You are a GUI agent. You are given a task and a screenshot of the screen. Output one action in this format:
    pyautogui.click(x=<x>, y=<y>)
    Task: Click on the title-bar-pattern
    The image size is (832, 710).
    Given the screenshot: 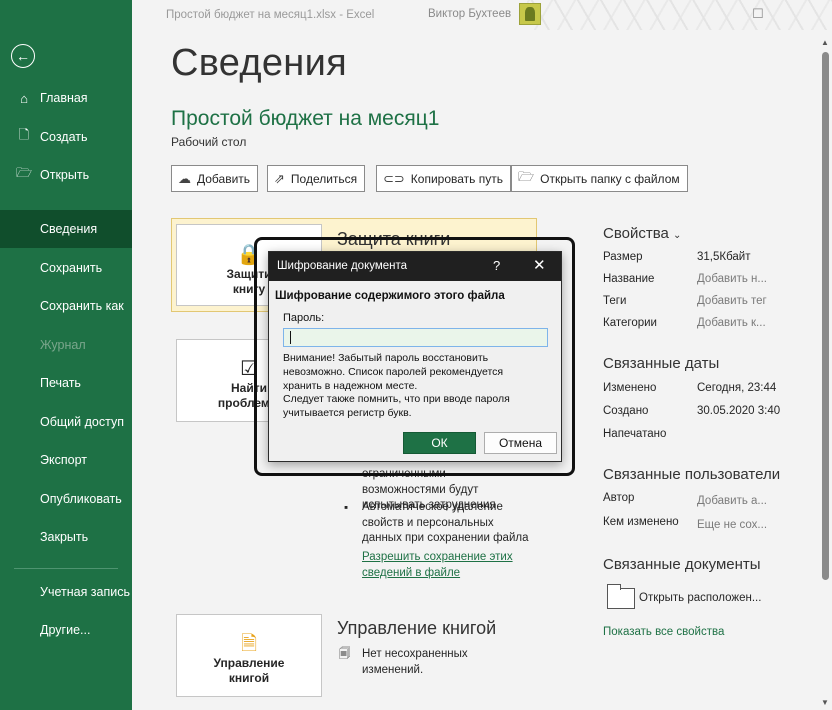 What is the action you would take?
    pyautogui.click(x=679, y=15)
    